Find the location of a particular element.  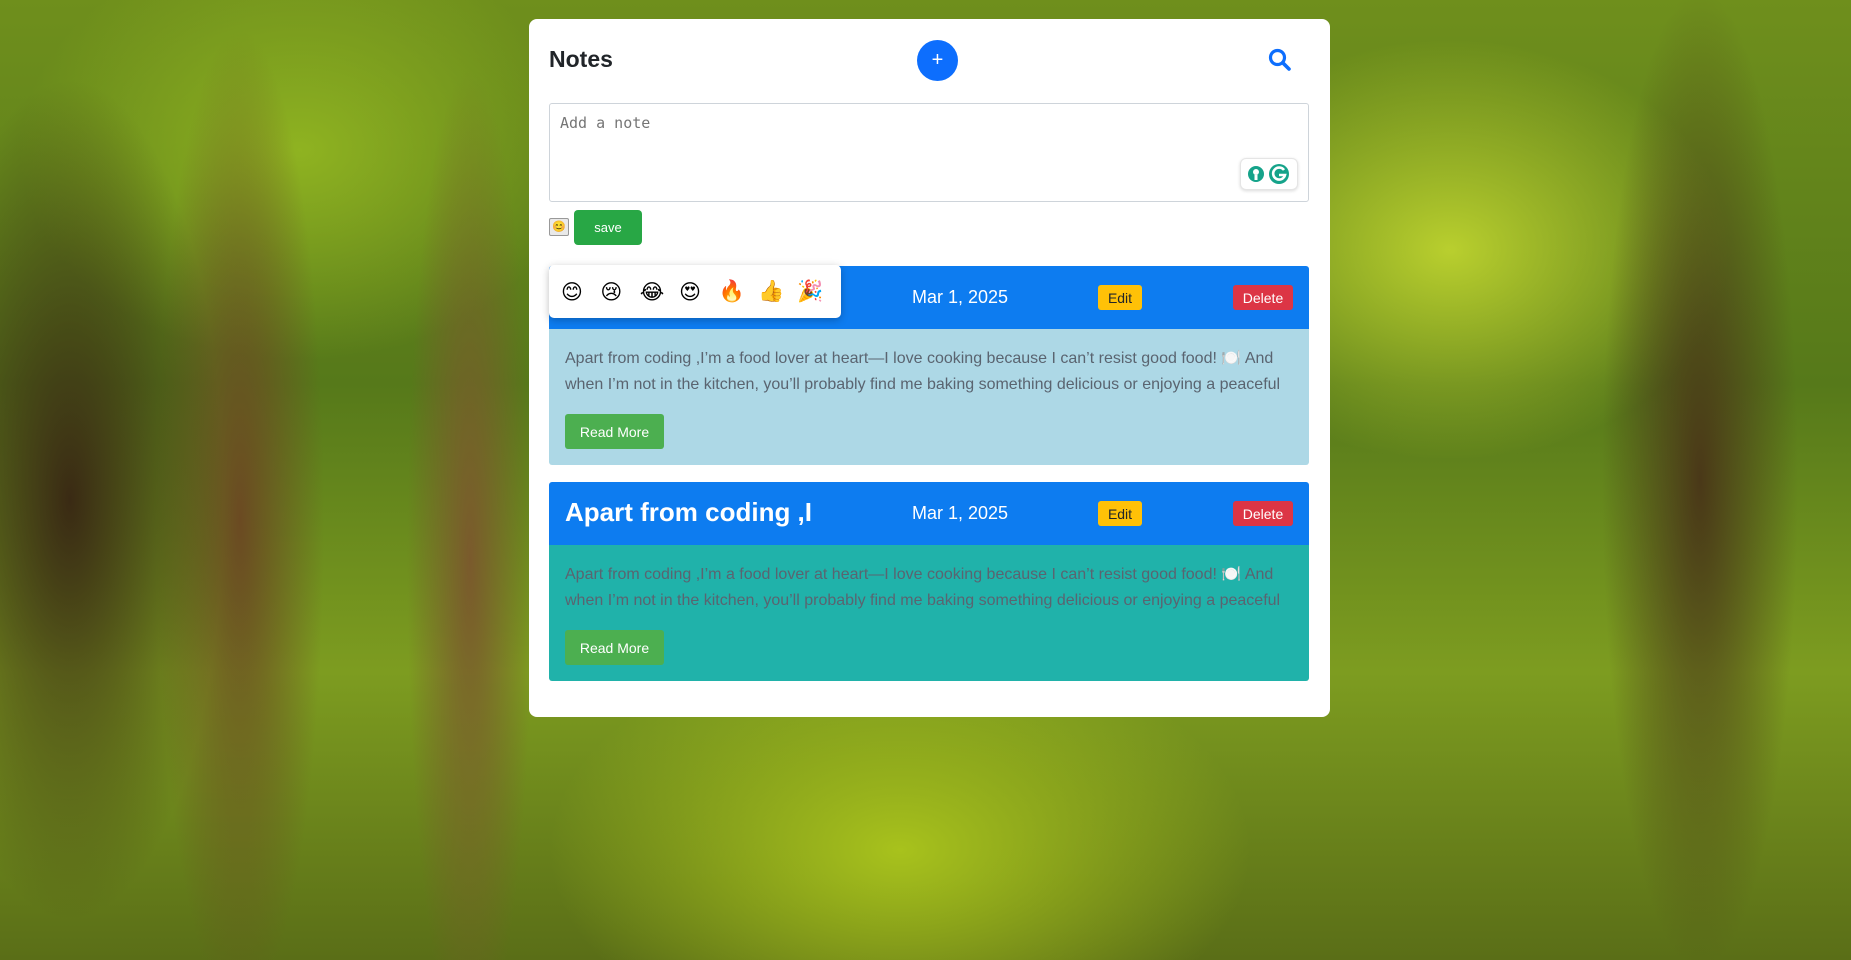

note-title: Apart from coding ,I is located at coordinates (688, 512).